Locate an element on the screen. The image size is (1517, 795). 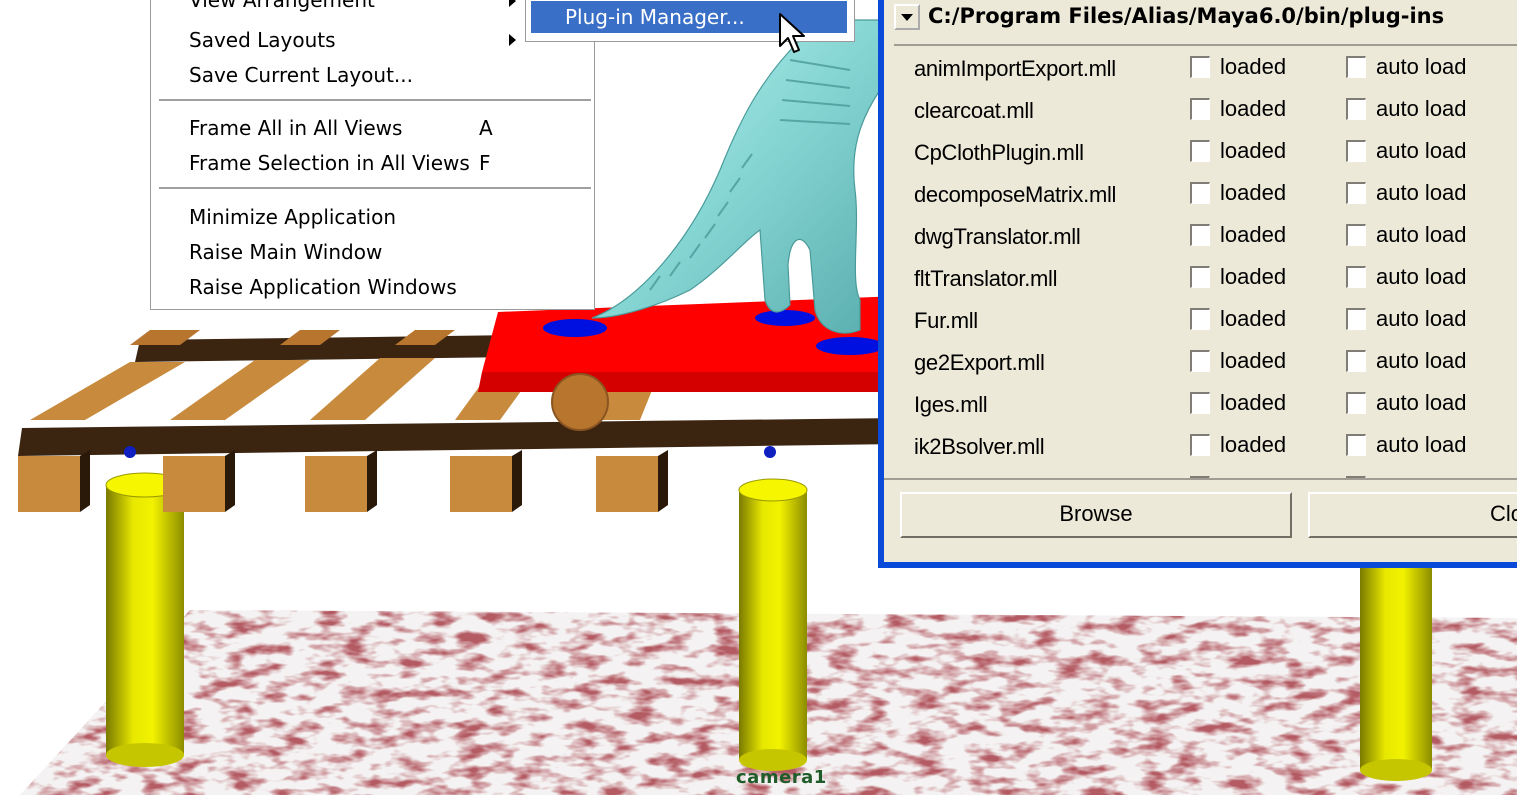
plugin-name: animImportExport.mll is located at coordinates (1015, 68).